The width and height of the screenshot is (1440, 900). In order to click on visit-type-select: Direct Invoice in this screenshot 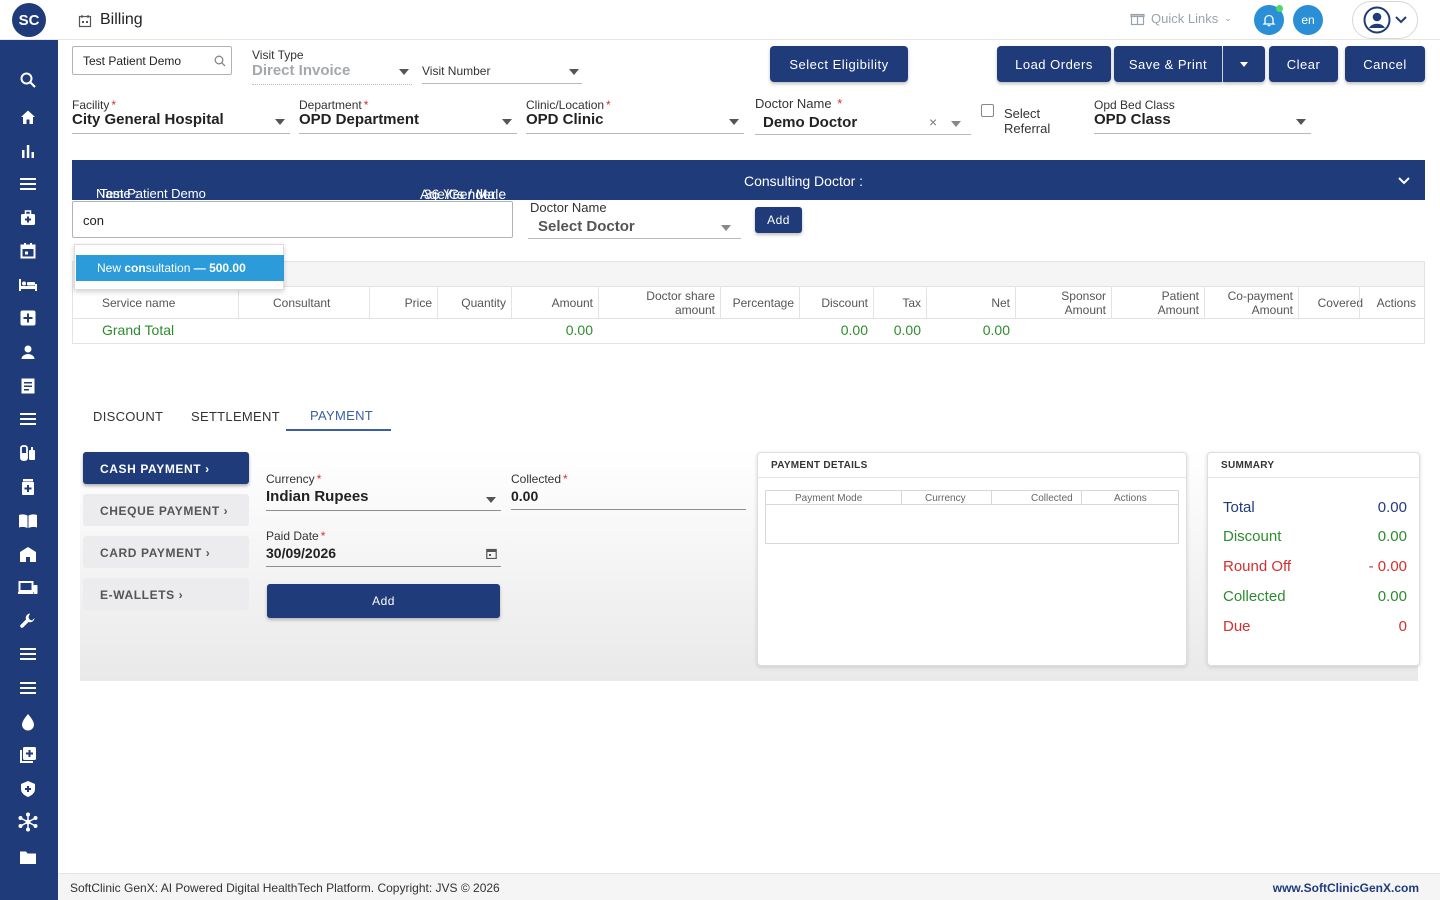, I will do `click(332, 74)`.